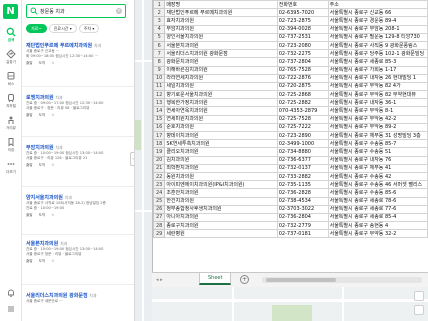 Image resolution: width=428 pixels, height=321 pixels. What do you see at coordinates (302, 103) in the screenshot?
I see `table-cell: 02-725-2882` at bounding box center [302, 103].